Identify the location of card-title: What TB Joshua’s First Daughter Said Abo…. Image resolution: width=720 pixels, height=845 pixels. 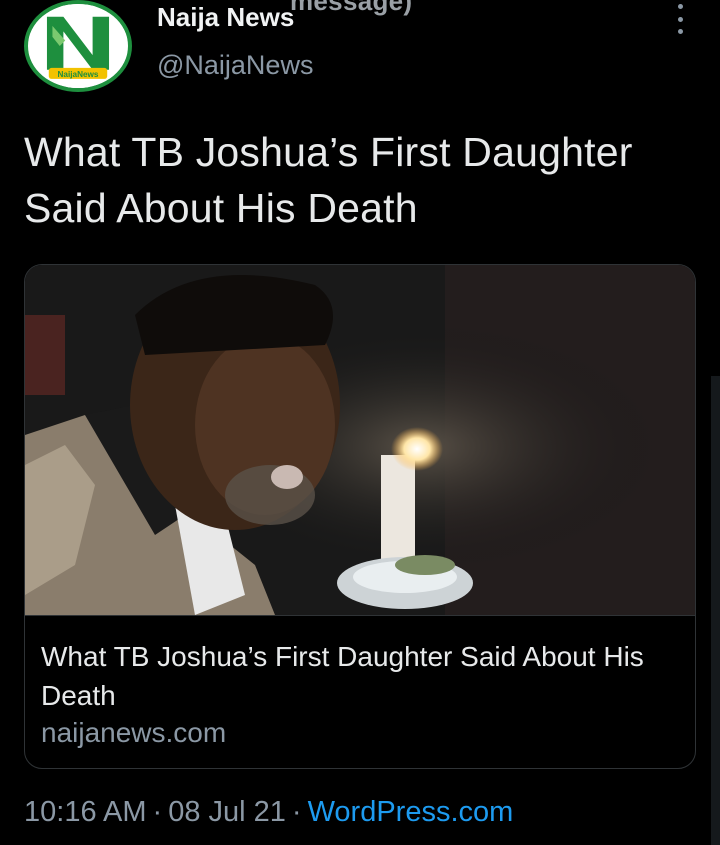
(363, 676).